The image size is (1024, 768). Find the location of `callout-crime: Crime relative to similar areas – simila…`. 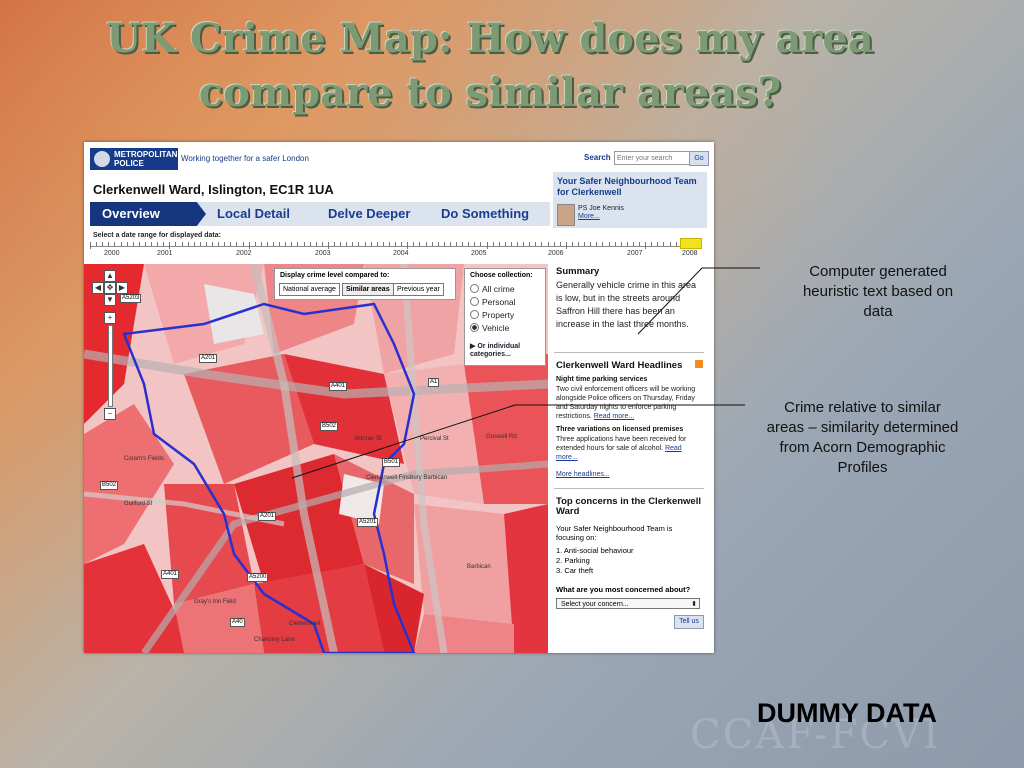

callout-crime: Crime relative to similar areas – simila… is located at coordinates (862, 437).